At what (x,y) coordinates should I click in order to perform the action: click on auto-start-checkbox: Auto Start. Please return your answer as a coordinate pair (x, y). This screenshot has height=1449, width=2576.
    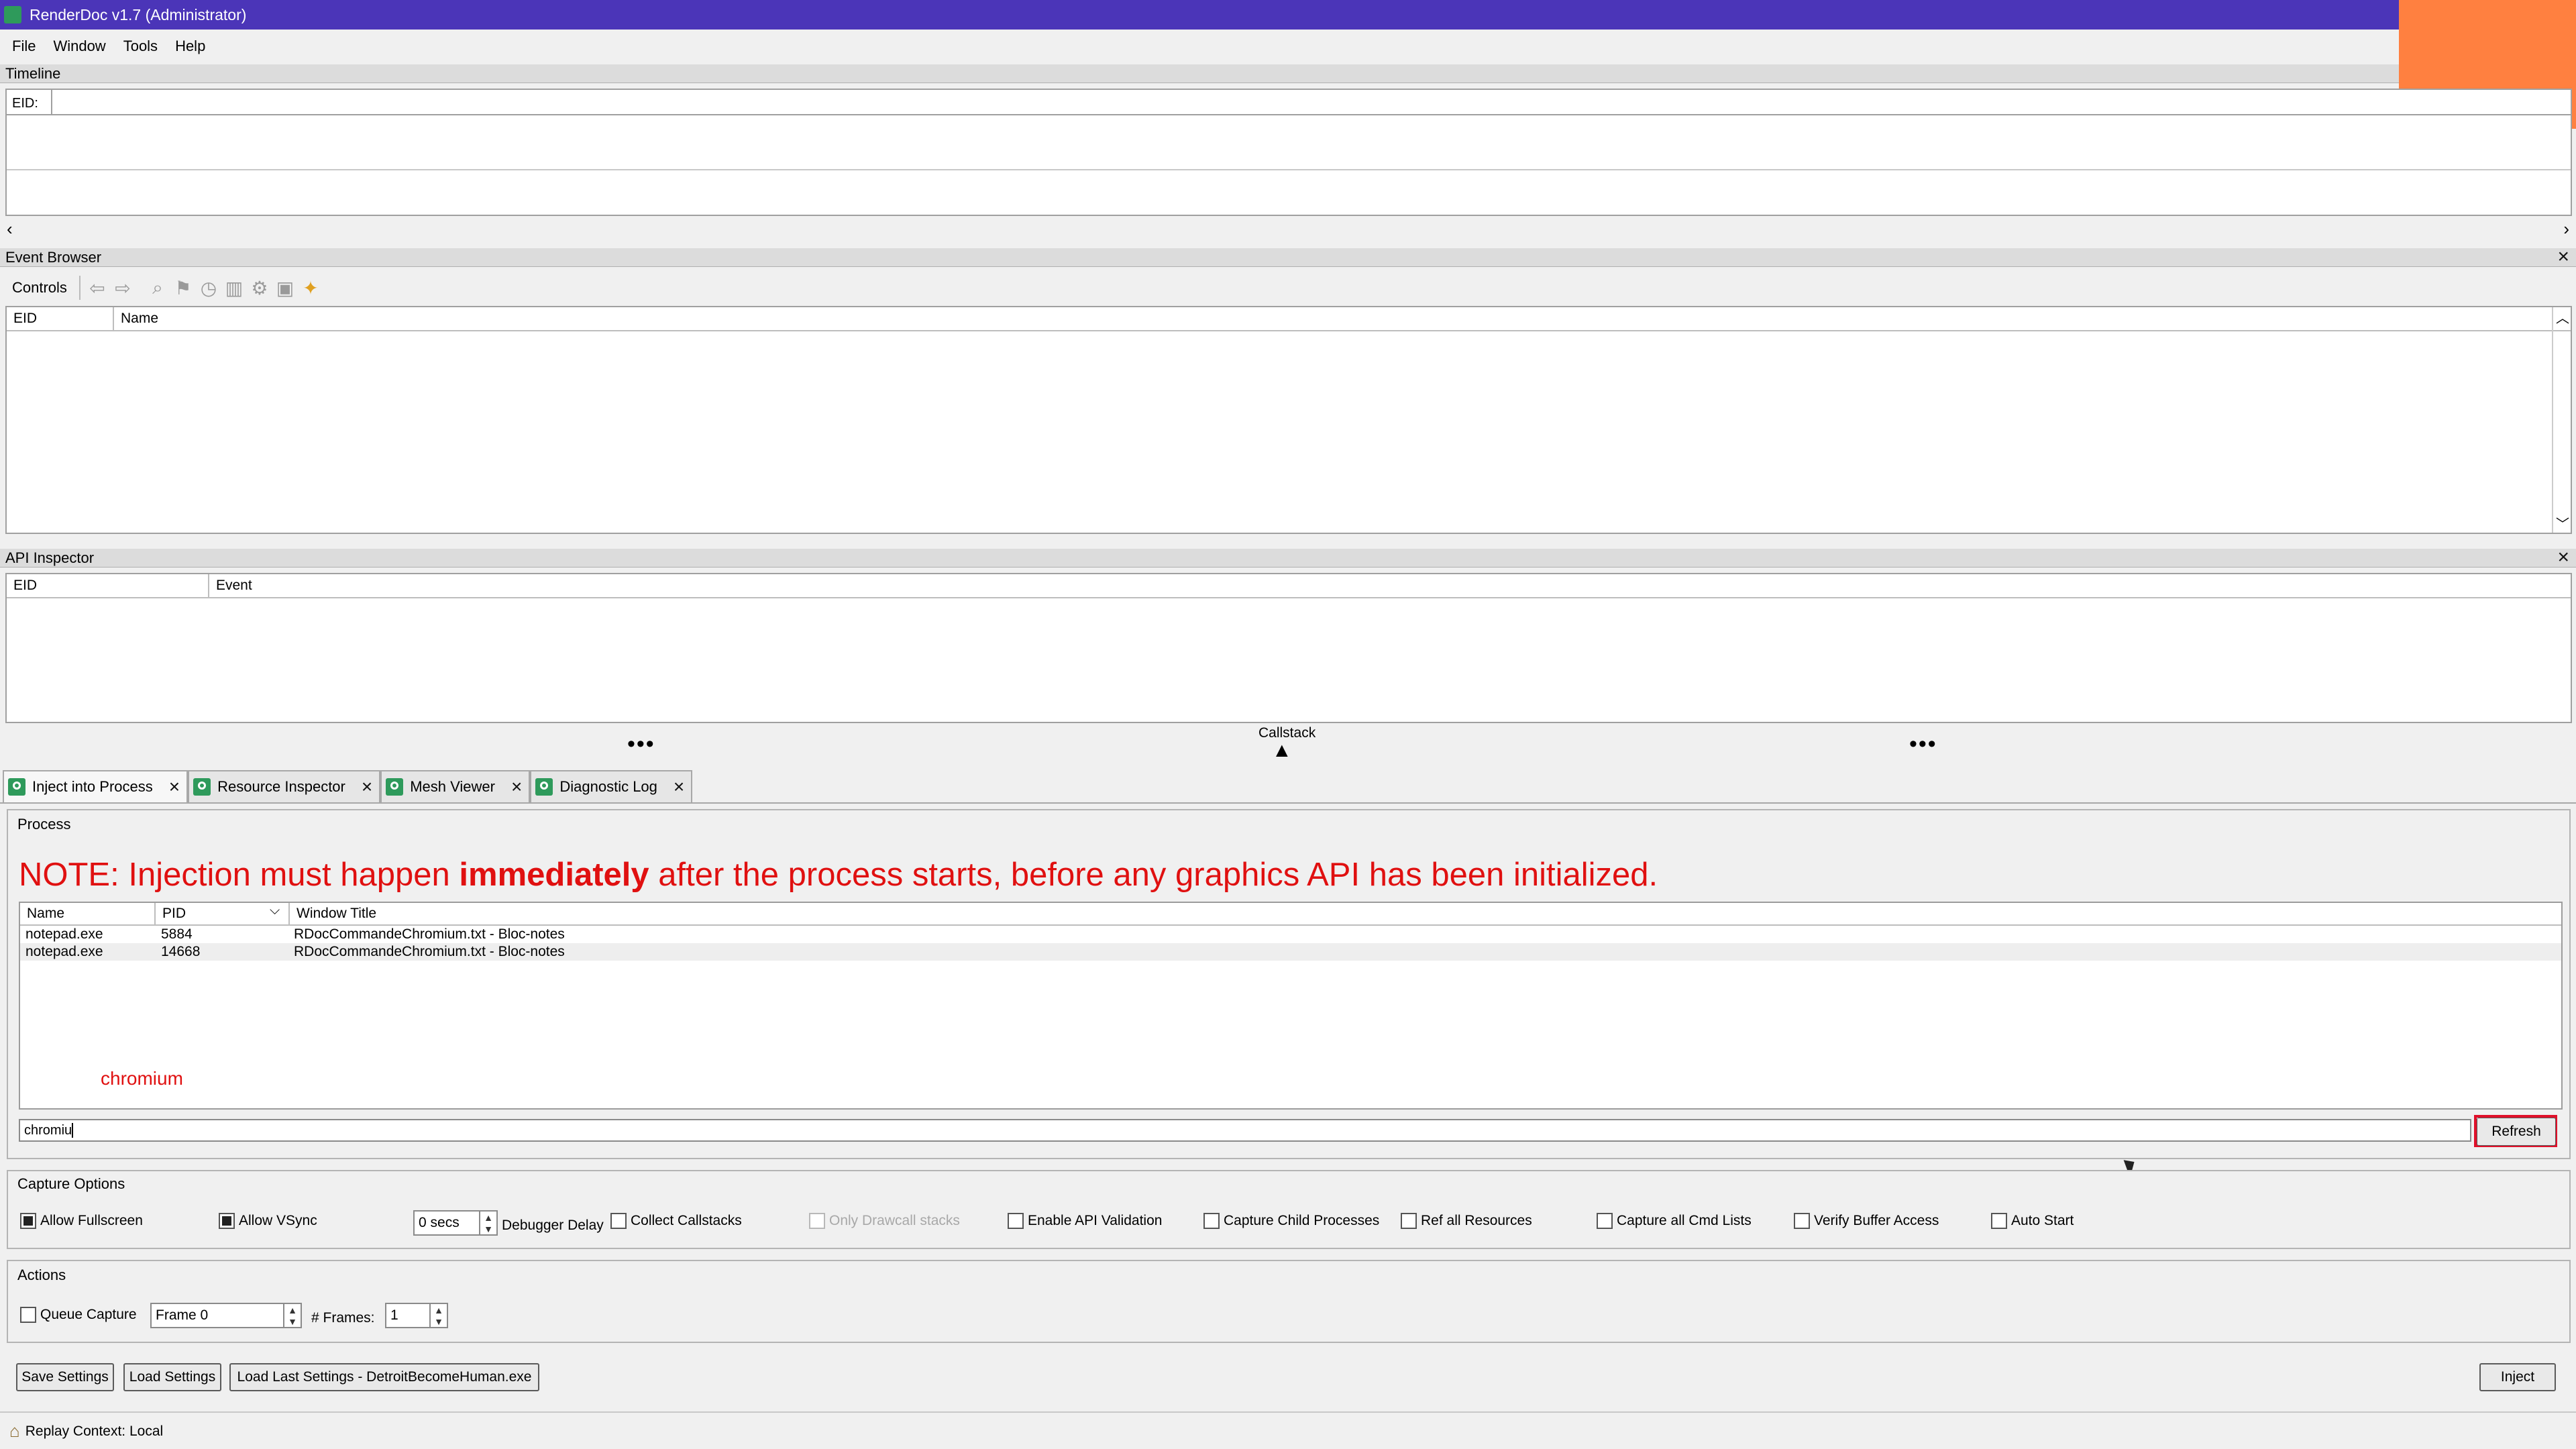
    Looking at the image, I should click on (2032, 1221).